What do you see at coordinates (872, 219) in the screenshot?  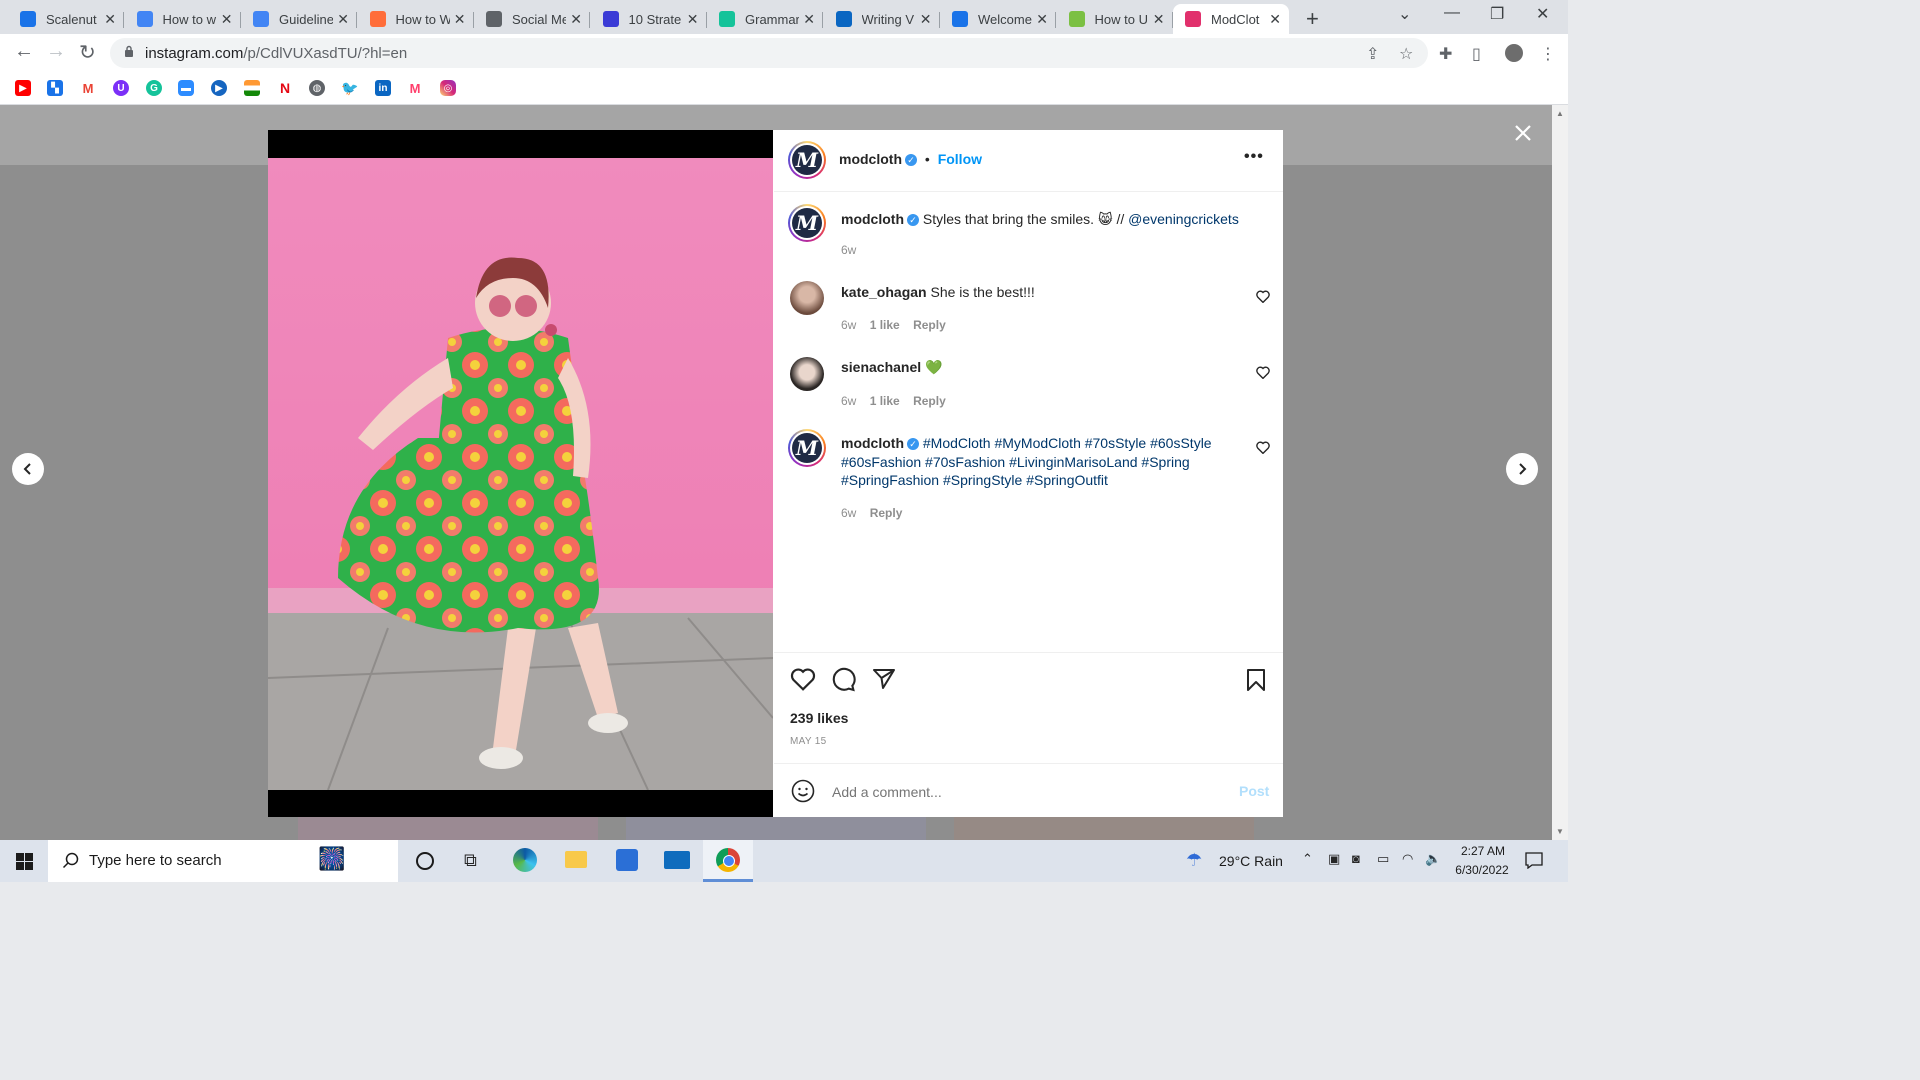 I see `caption-username: modcloth` at bounding box center [872, 219].